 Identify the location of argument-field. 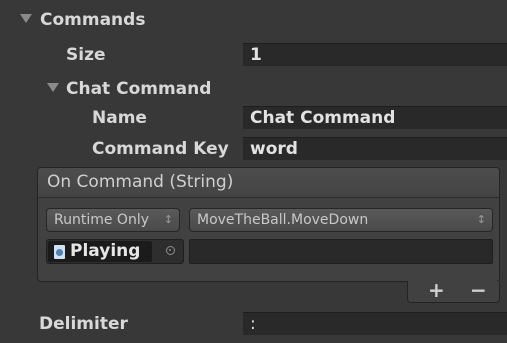
(341, 251).